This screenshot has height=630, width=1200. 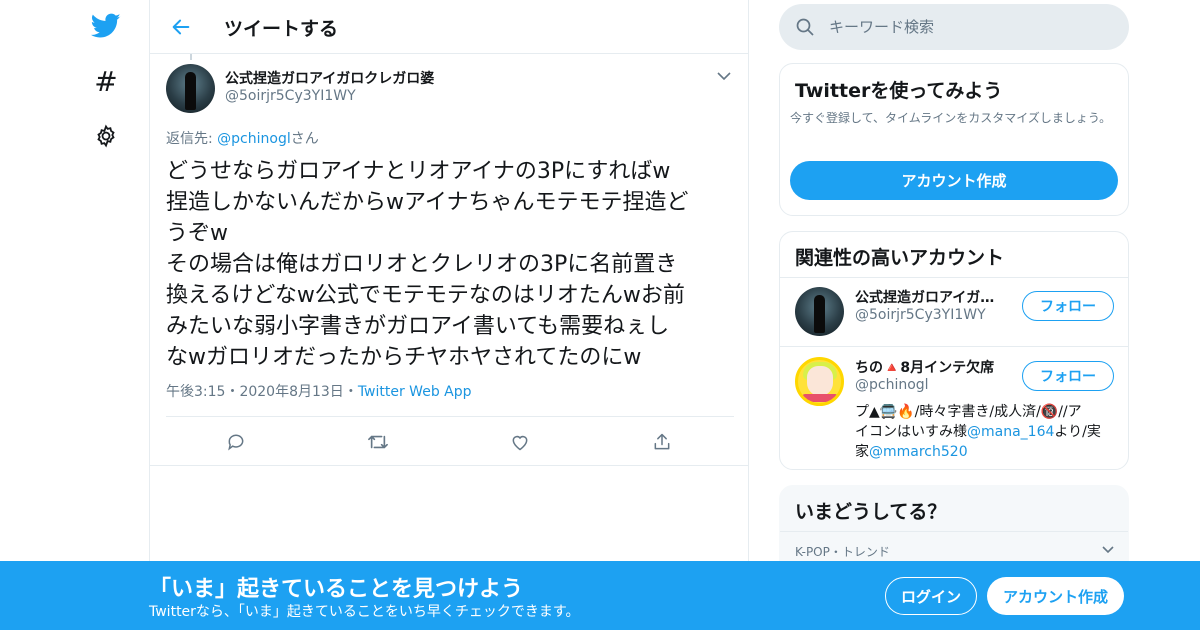 What do you see at coordinates (329, 78) in the screenshot?
I see `tweet-author-name: 公式捏造ガロアイガロクレガロ婆` at bounding box center [329, 78].